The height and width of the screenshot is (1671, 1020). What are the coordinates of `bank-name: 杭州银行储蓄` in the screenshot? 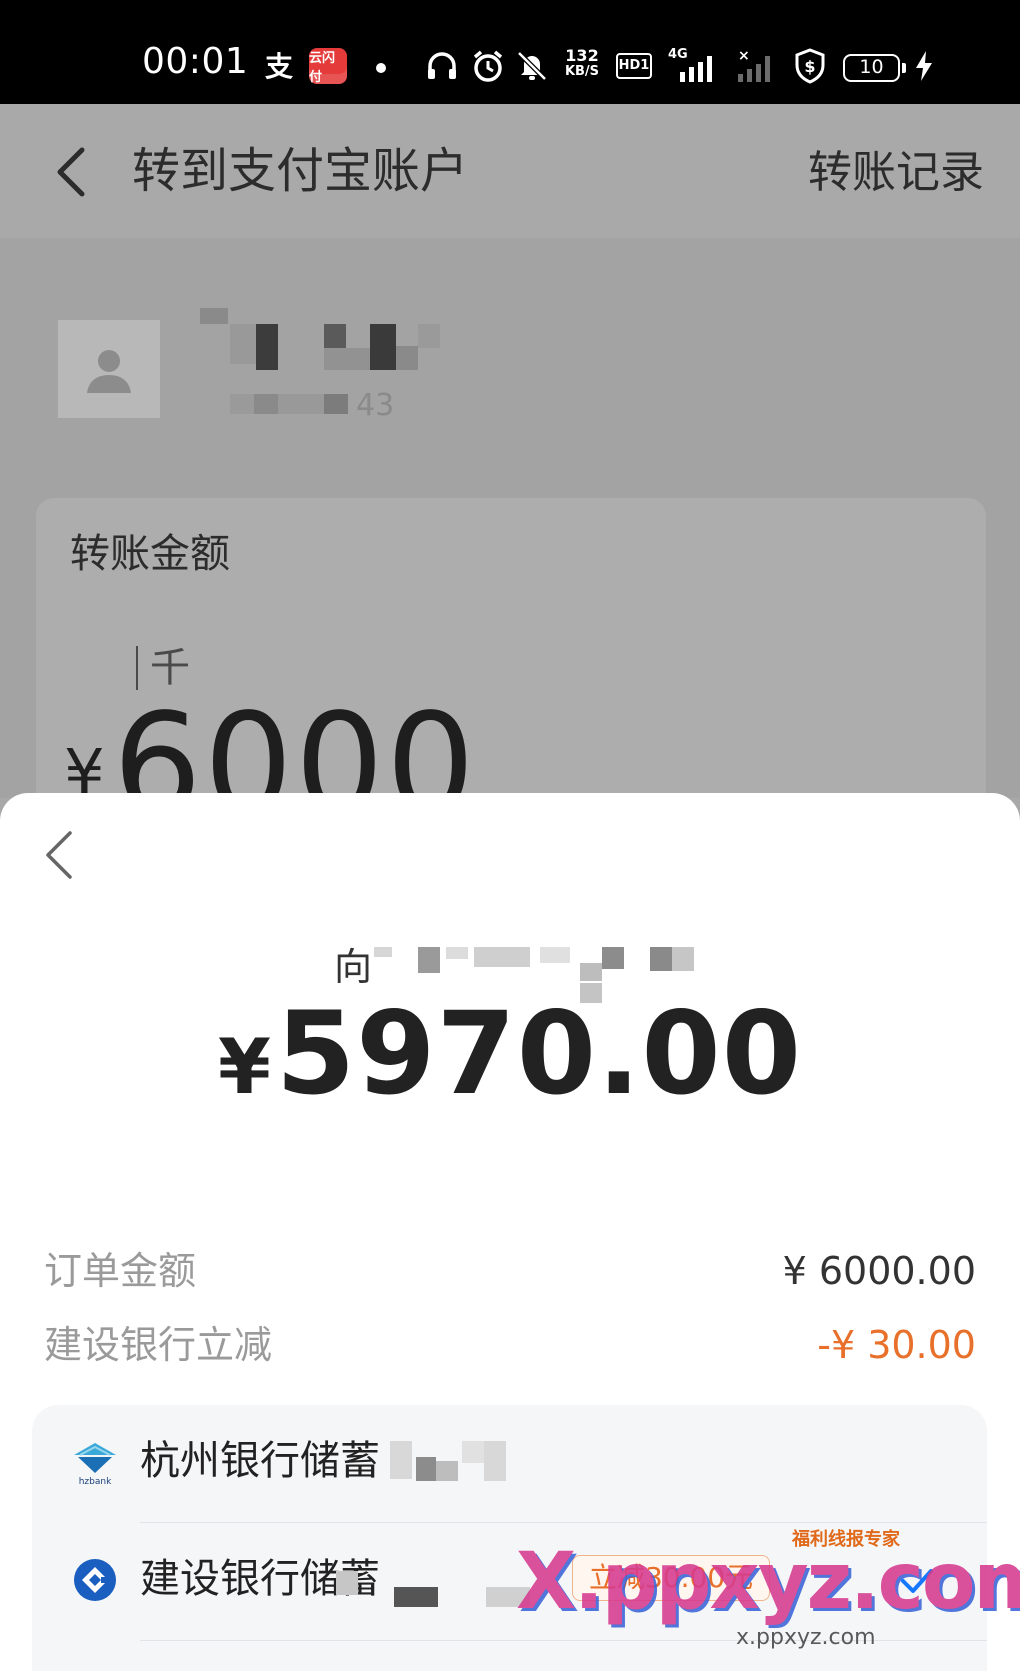 It's located at (260, 1461).